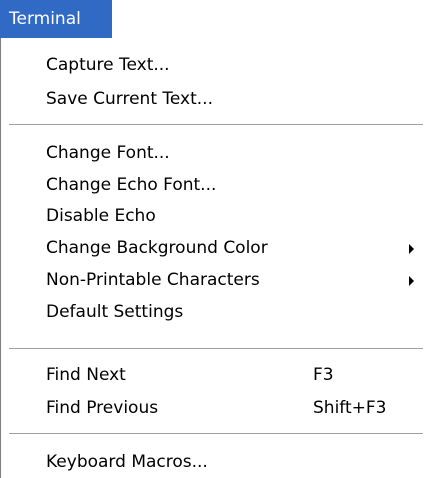 The image size is (432, 478). What do you see at coordinates (212, 312) in the screenshot?
I see `menu-item-default-settings: Default Settings` at bounding box center [212, 312].